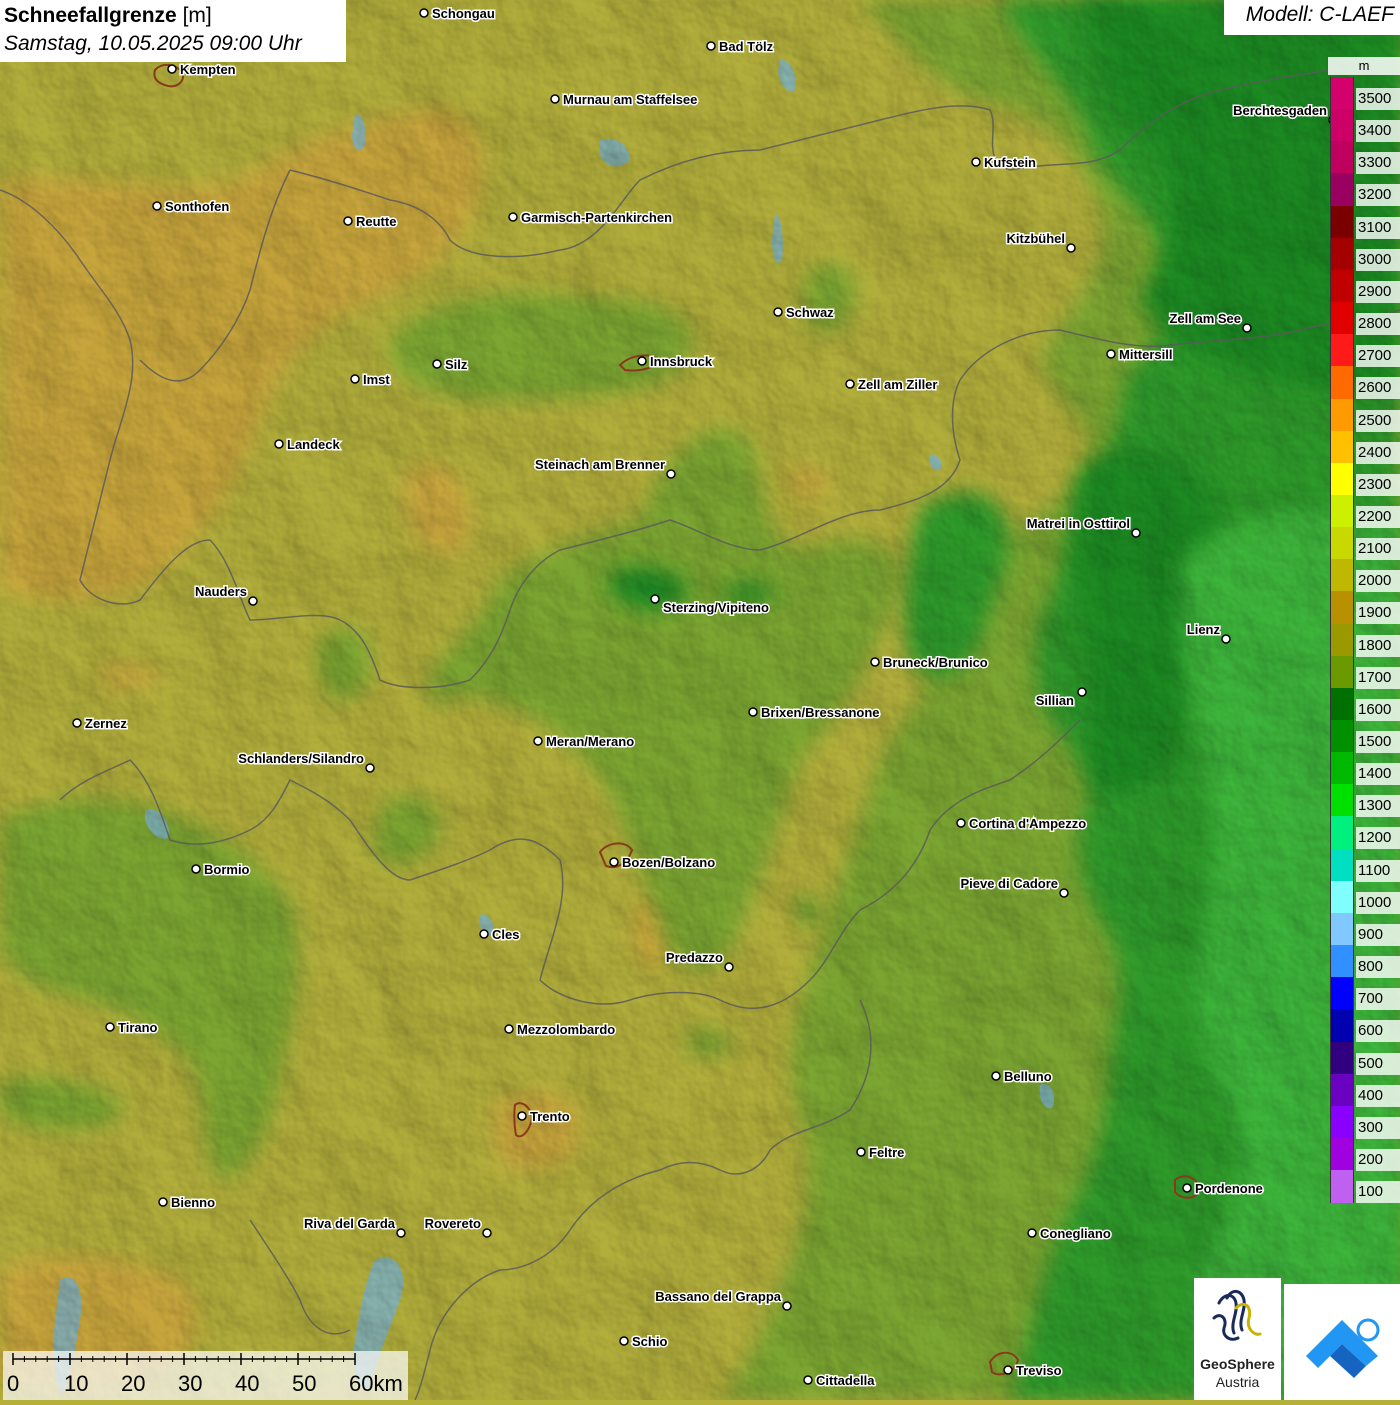 This screenshot has height=1405, width=1400. What do you see at coordinates (138, 1027) in the screenshot?
I see `city-label: Tirano` at bounding box center [138, 1027].